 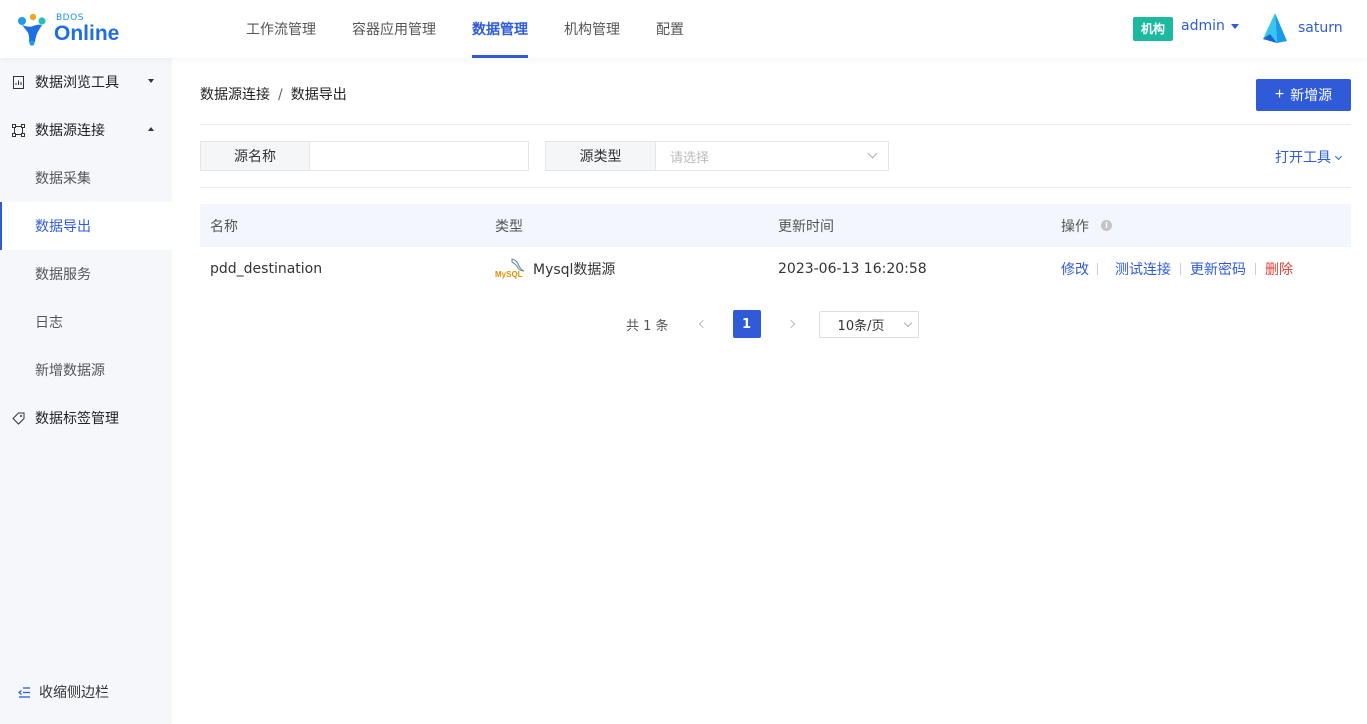 I want to click on chevron-left-icon, so click(x=702, y=324).